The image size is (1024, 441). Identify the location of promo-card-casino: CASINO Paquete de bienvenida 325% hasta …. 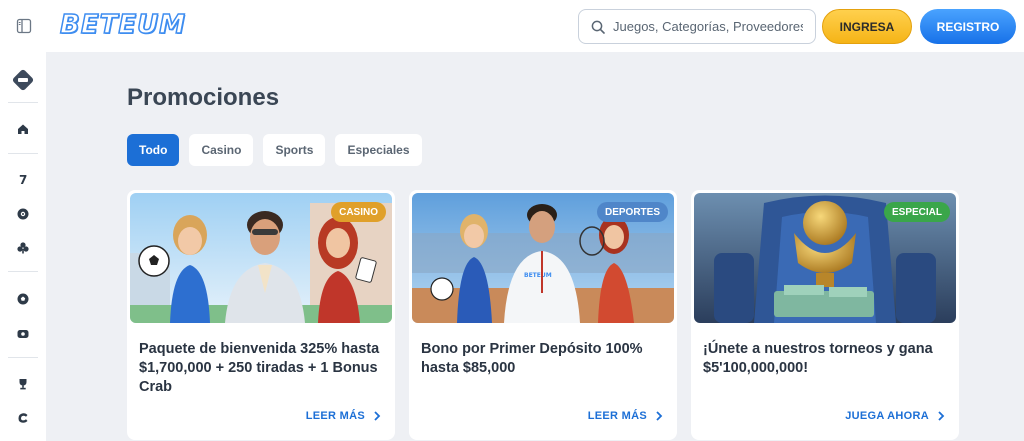
(261, 315).